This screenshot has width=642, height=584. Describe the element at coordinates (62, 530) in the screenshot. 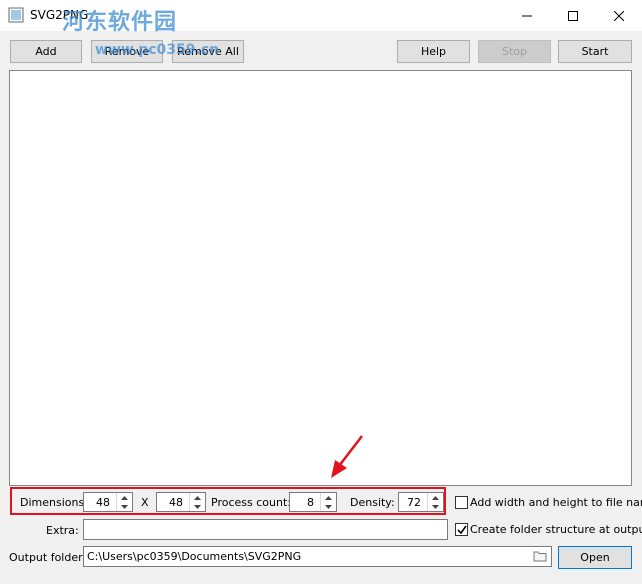

I see `extra-label: Extra:` at that location.